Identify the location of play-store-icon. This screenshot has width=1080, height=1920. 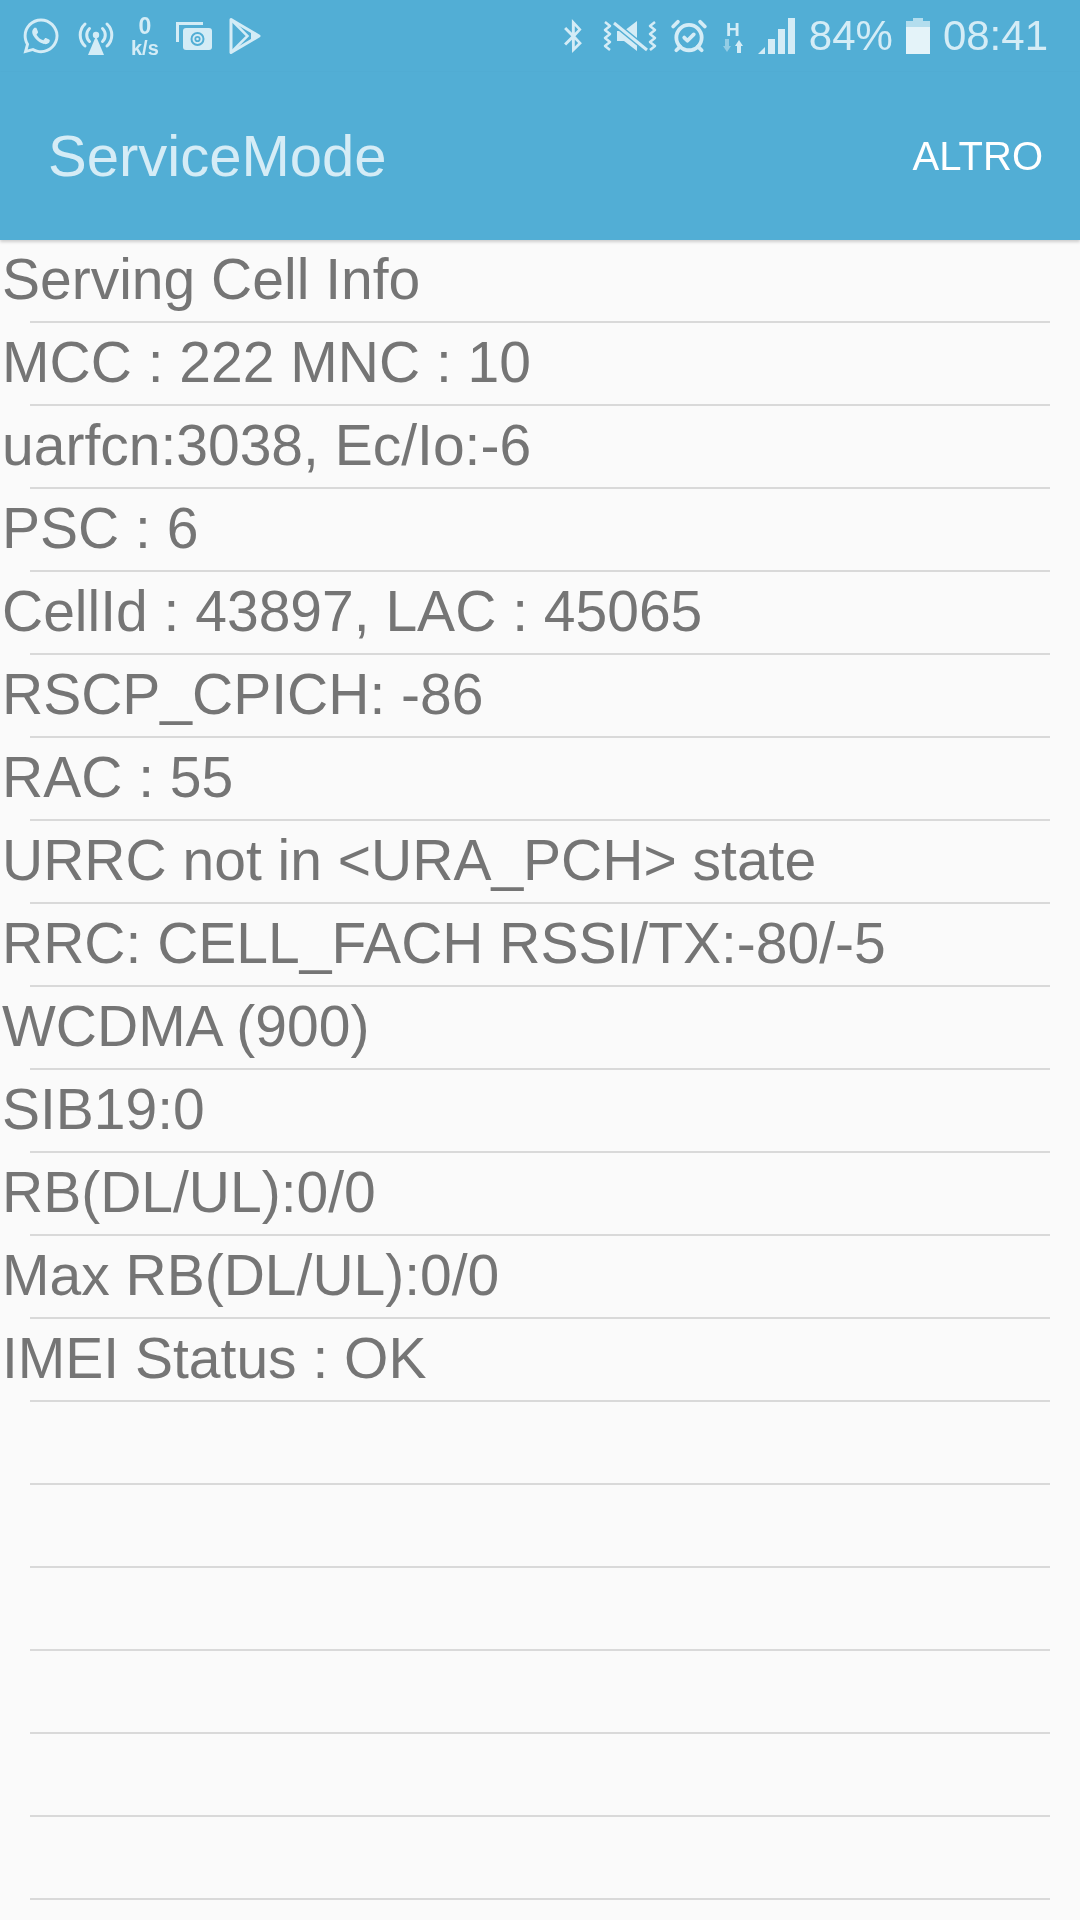
(244, 36).